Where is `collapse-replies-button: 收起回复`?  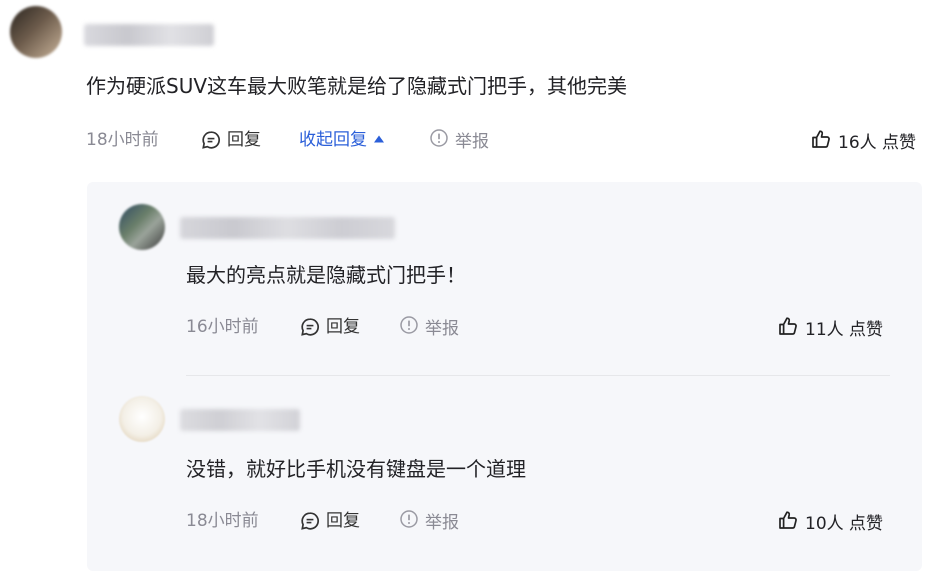
collapse-replies-button: 收起回复 is located at coordinates (342, 140).